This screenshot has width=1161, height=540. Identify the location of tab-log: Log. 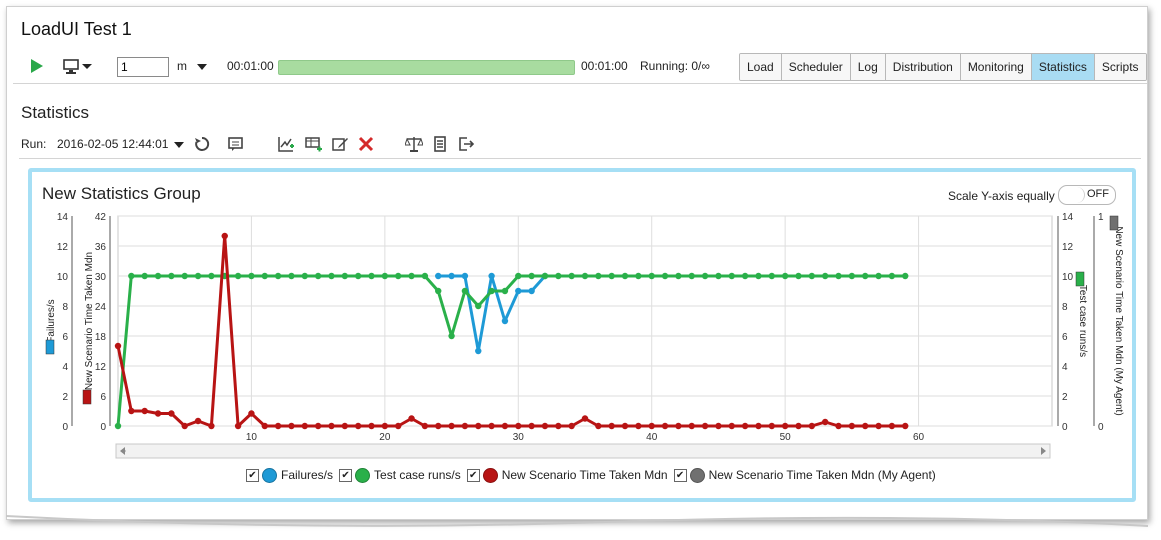
(868, 67).